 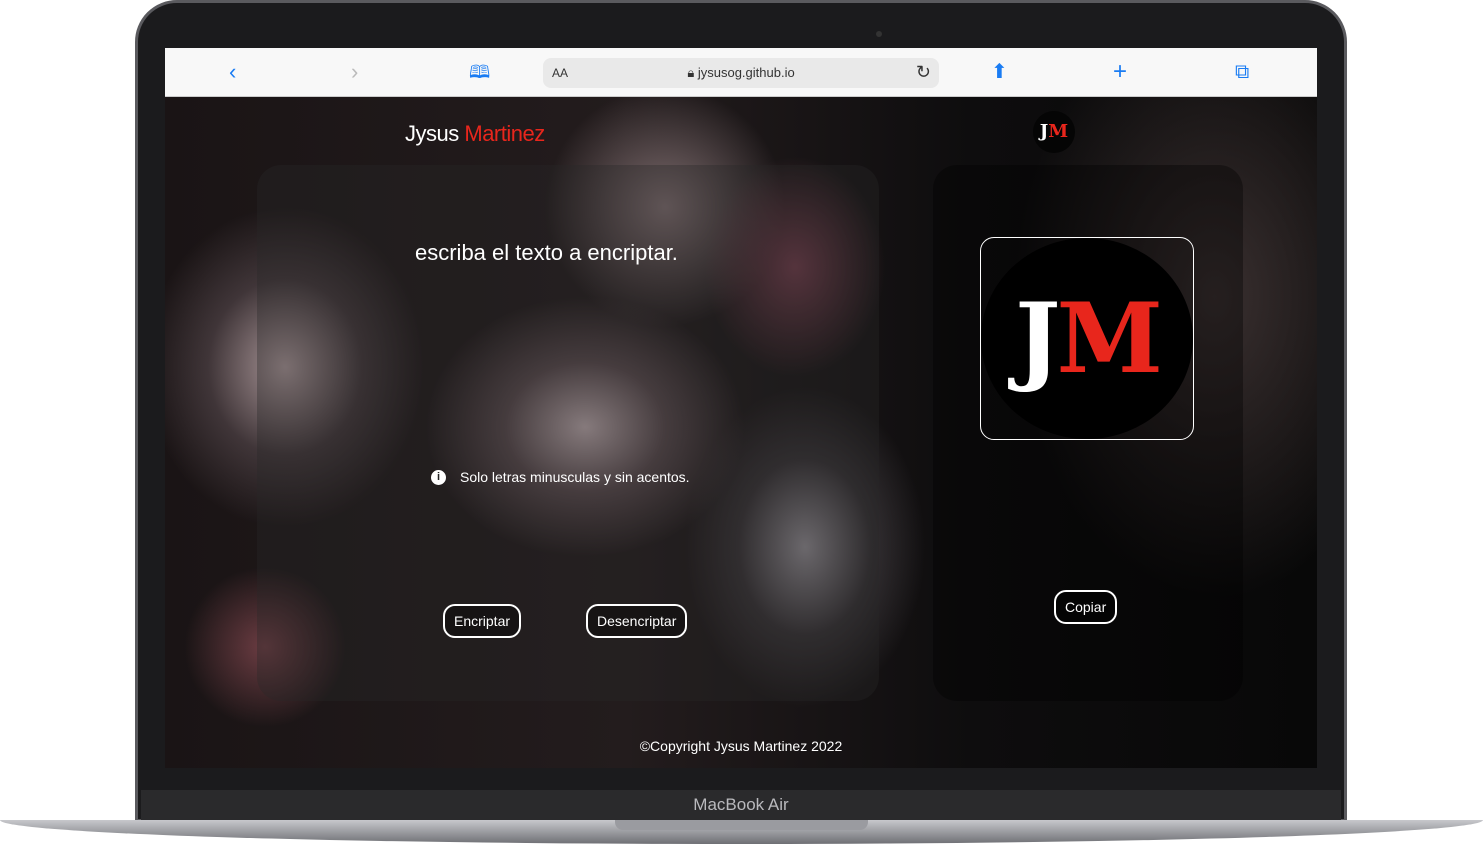 What do you see at coordinates (1054, 132) in the screenshot?
I see `avatar: JM` at bounding box center [1054, 132].